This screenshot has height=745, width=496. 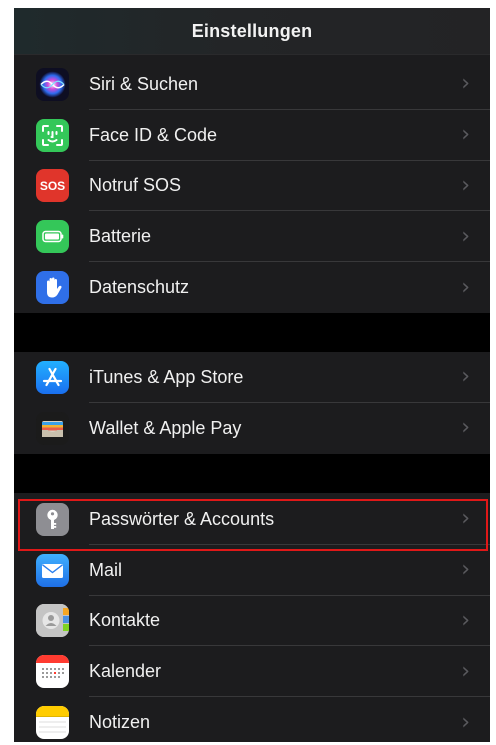 I want to click on settings-row-label: Mail, so click(x=106, y=569).